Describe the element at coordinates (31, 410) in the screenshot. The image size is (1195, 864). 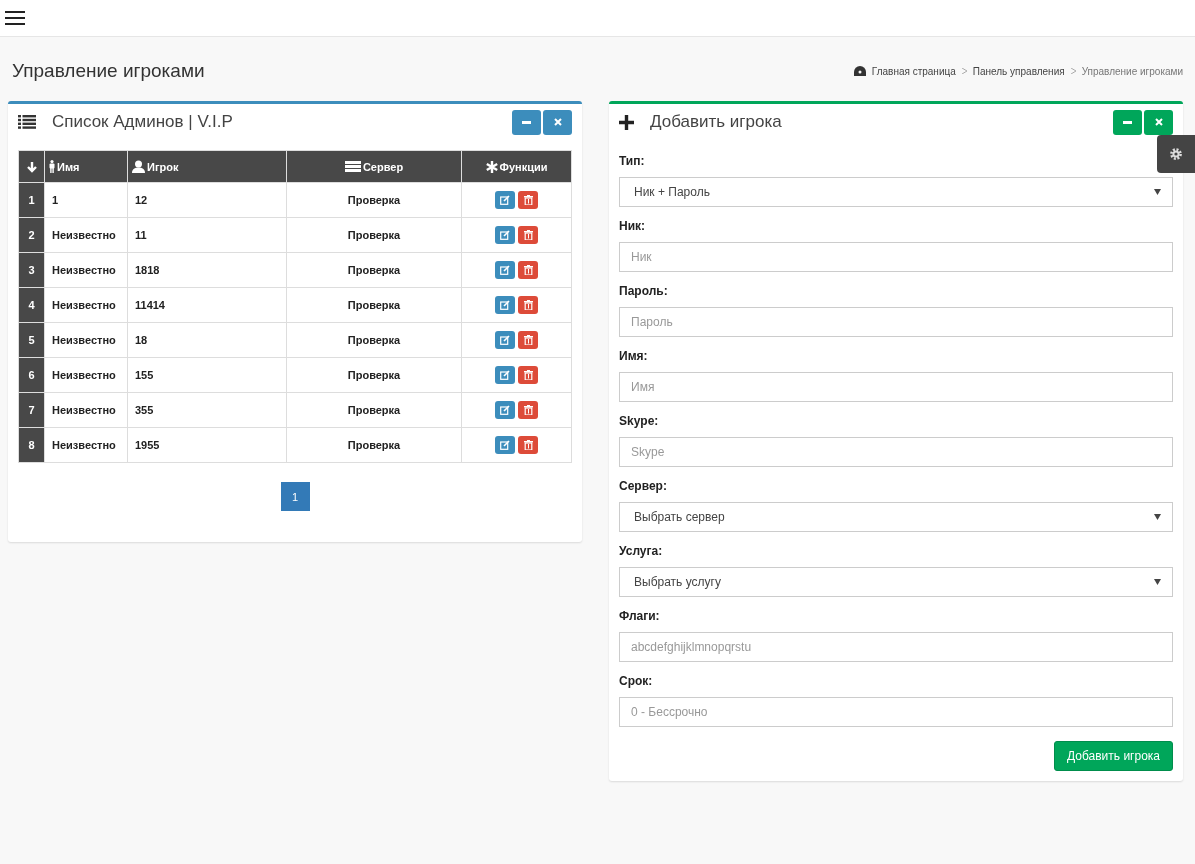
I see `row-number: 7` at that location.